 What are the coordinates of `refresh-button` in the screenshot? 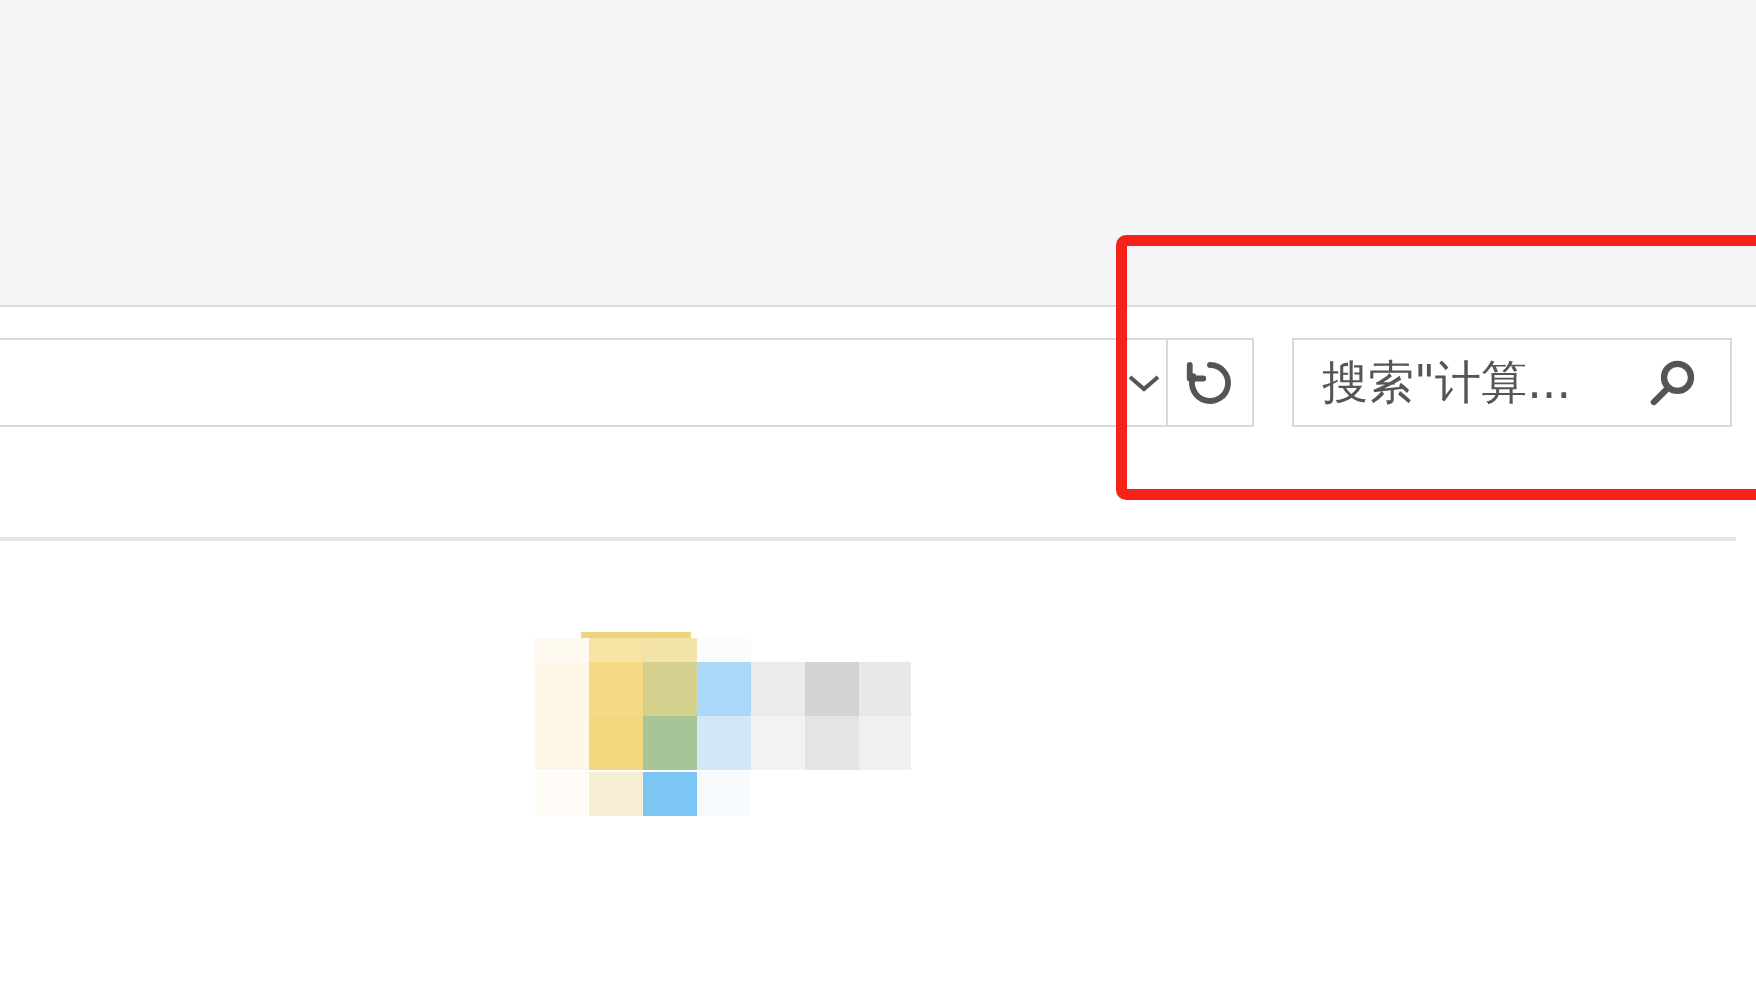 It's located at (1210, 382).